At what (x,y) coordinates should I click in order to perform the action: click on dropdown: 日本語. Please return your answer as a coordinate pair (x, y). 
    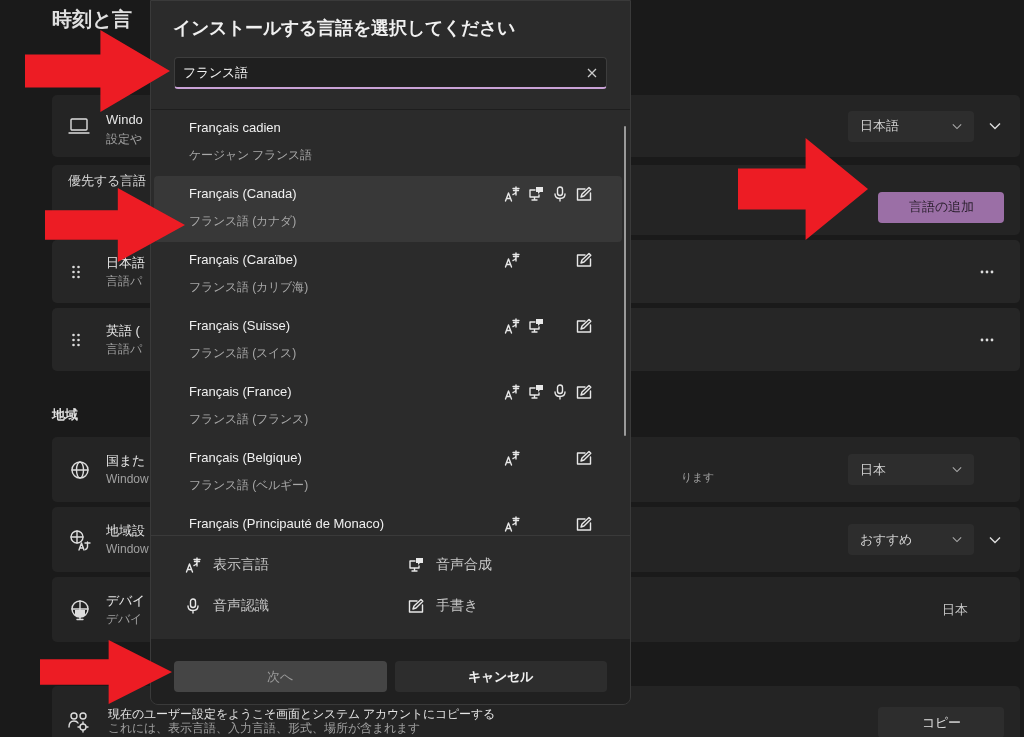
    Looking at the image, I should click on (911, 126).